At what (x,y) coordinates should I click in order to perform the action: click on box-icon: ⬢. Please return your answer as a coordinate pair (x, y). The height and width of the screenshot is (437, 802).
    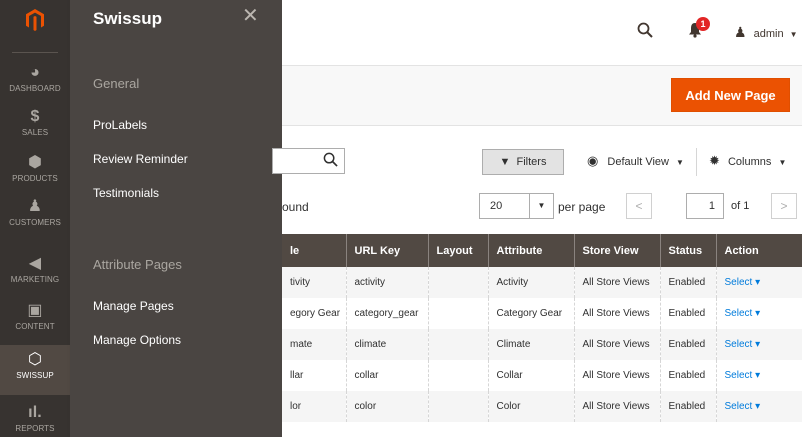
    Looking at the image, I should click on (35, 162).